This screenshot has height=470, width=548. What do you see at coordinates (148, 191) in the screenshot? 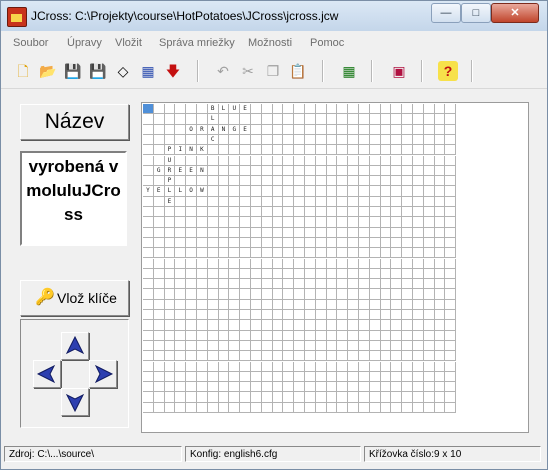
I see `grid-cell: Y` at bounding box center [148, 191].